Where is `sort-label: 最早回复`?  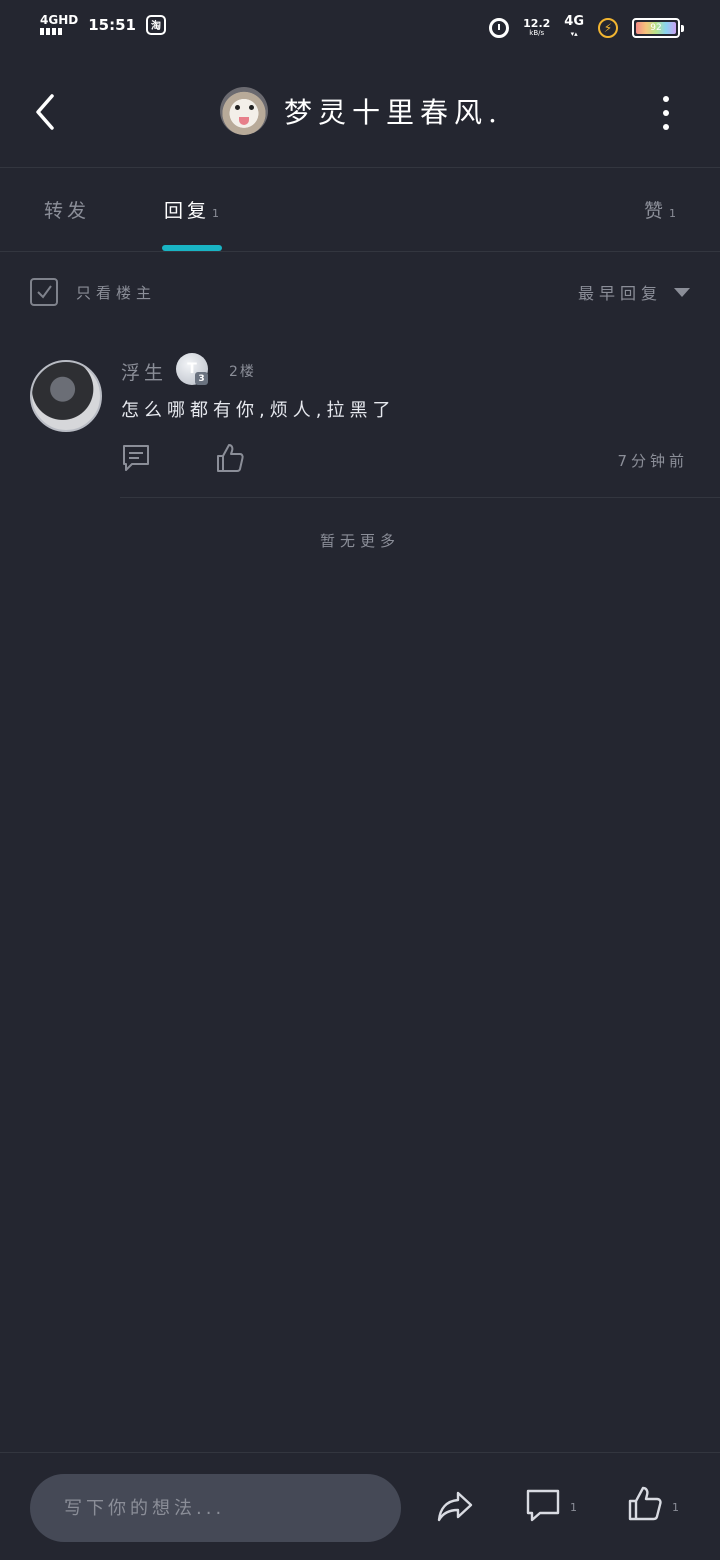
sort-label: 最早回复 is located at coordinates (619, 293).